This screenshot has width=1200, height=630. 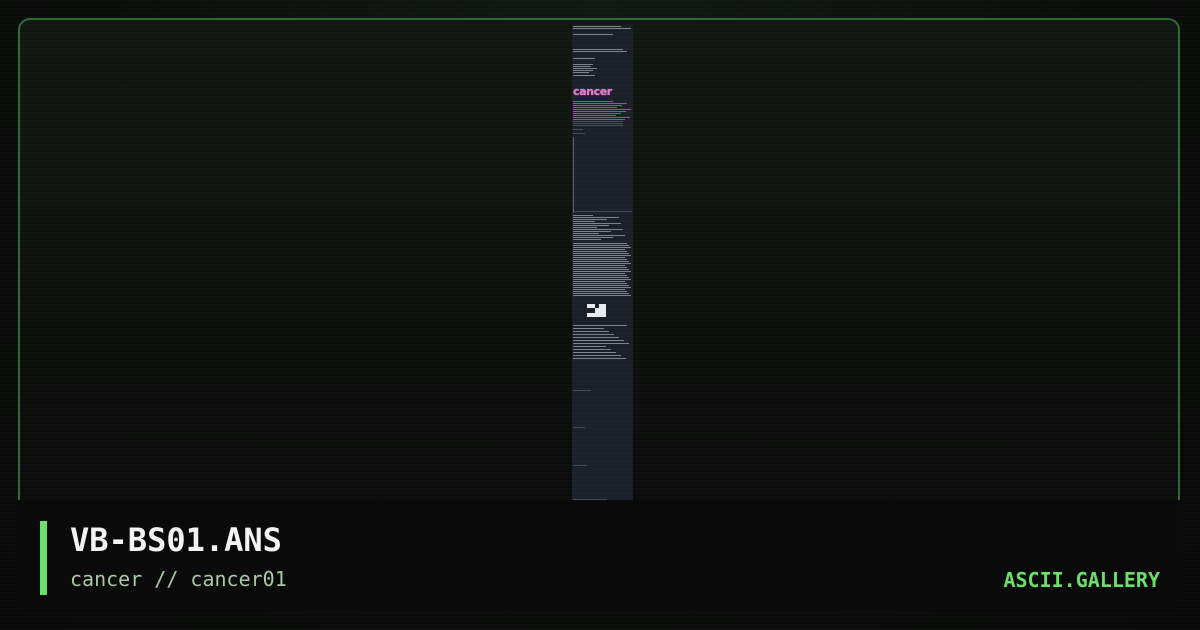 I want to click on art-block-glyph, so click(x=596, y=310).